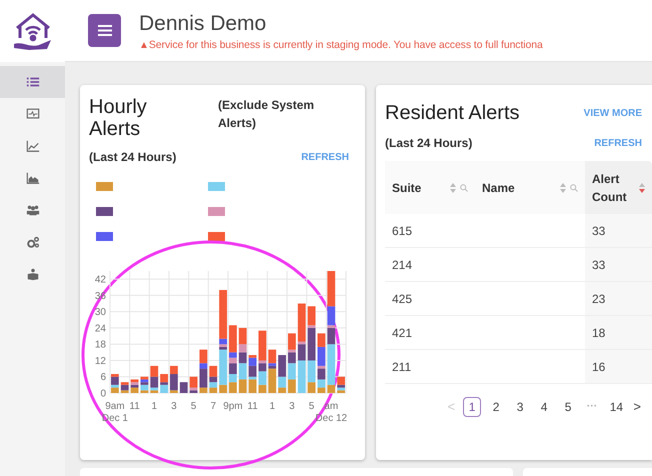 The width and height of the screenshot is (652, 476). I want to click on exclude-note: (Exclude System Alerts), so click(267, 114).